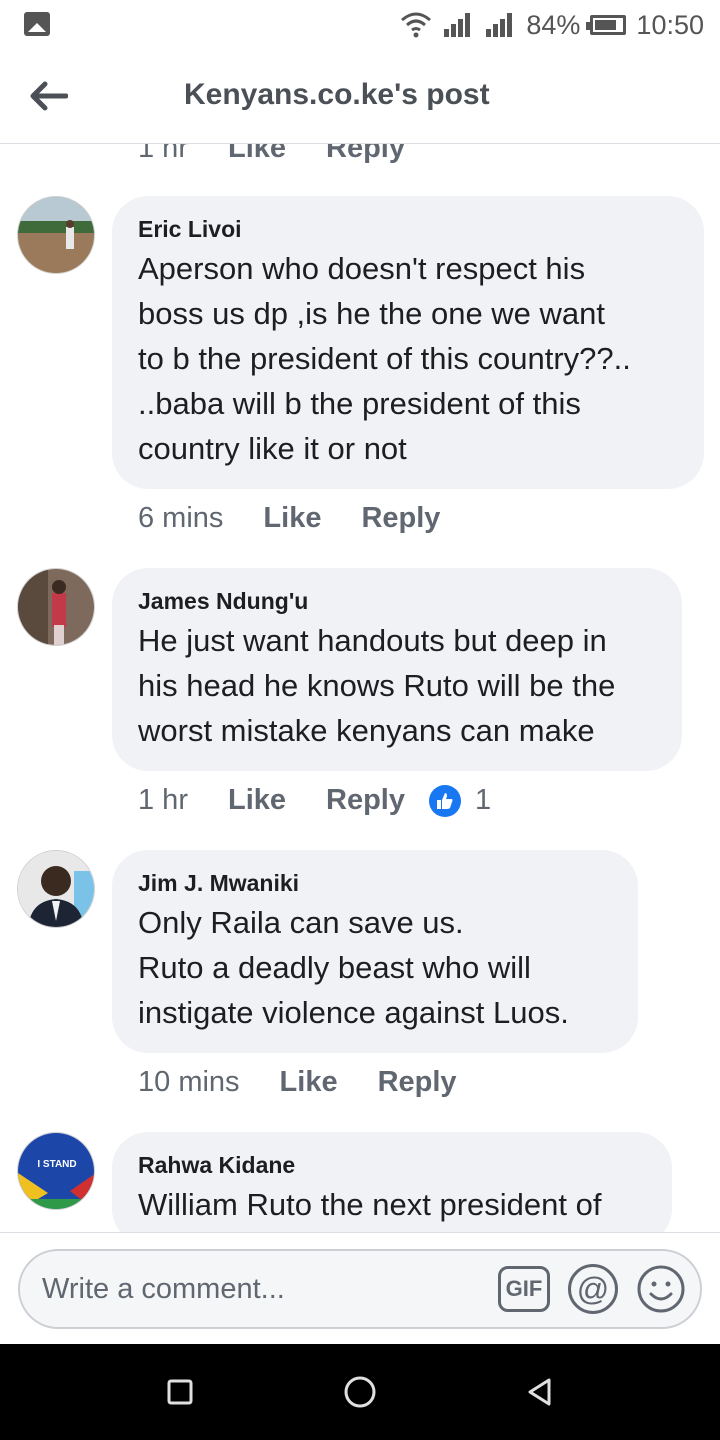 The height and width of the screenshot is (1440, 720). What do you see at coordinates (337, 94) in the screenshot?
I see `page-title: Kenyans.co.ke's post` at bounding box center [337, 94].